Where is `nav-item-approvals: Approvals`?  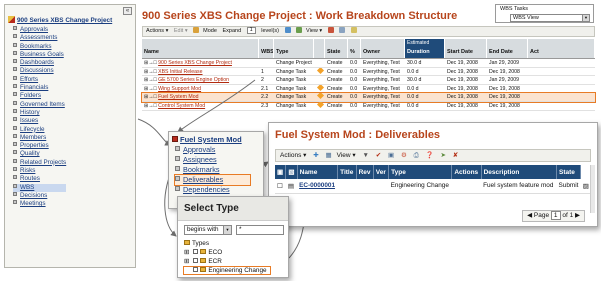 nav-item-approvals: Approvals is located at coordinates (39, 30).